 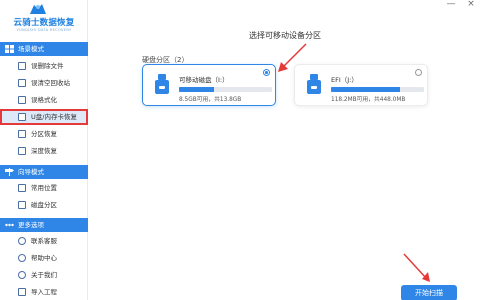 I want to click on sidebar-item-label: 分区恢复, so click(x=44, y=134).